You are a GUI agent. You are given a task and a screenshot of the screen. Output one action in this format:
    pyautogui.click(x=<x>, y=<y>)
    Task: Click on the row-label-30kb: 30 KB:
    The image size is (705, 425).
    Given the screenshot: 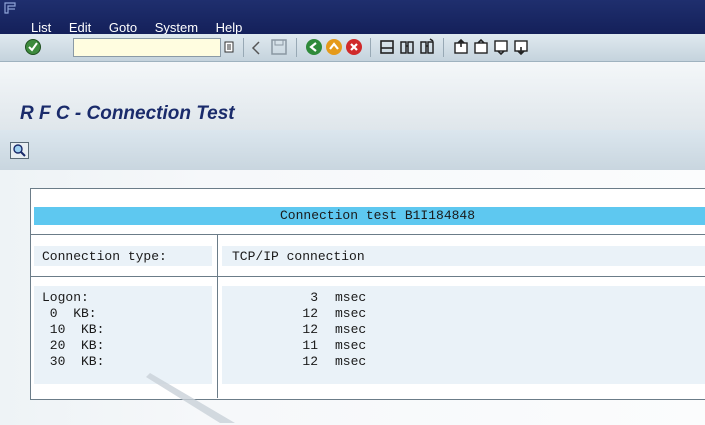 What is the action you would take?
    pyautogui.click(x=73, y=361)
    